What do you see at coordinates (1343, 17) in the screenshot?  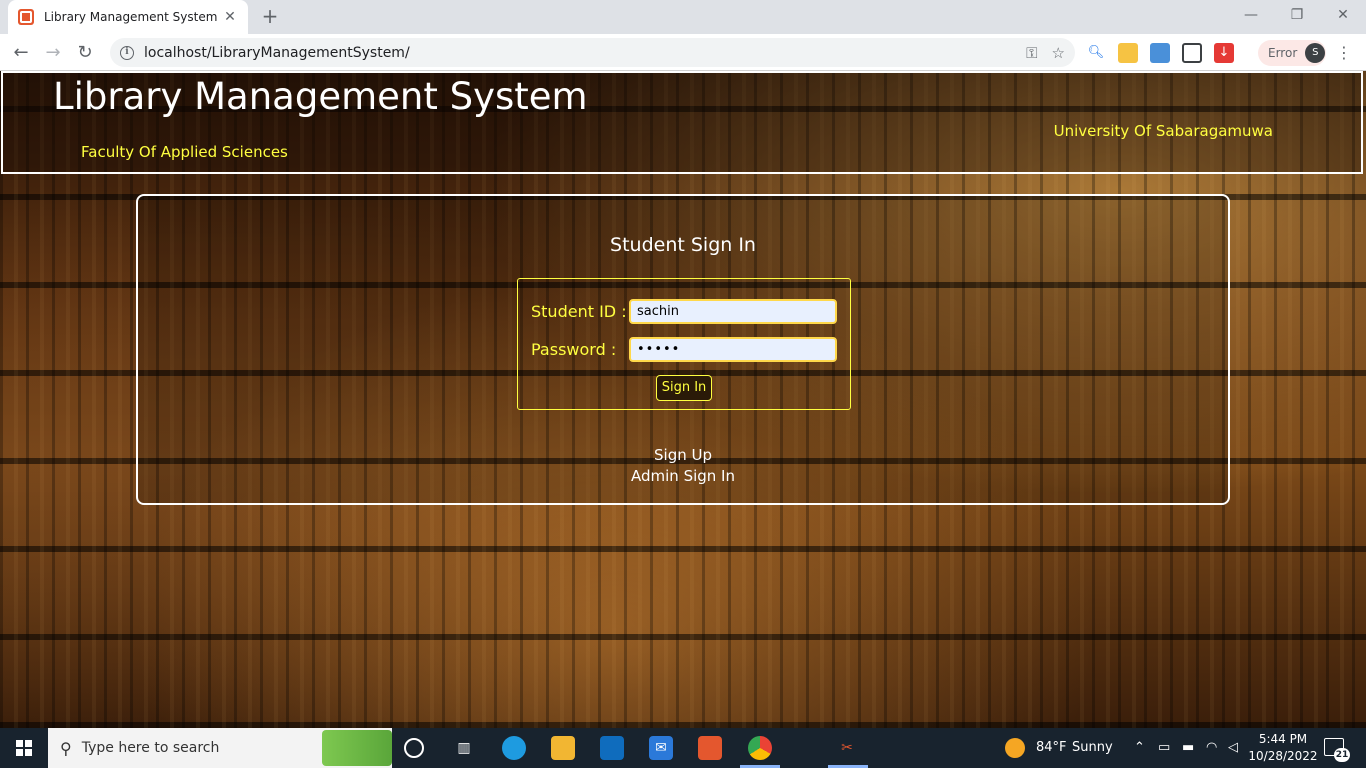 I see `window-close-button: ✕` at bounding box center [1343, 17].